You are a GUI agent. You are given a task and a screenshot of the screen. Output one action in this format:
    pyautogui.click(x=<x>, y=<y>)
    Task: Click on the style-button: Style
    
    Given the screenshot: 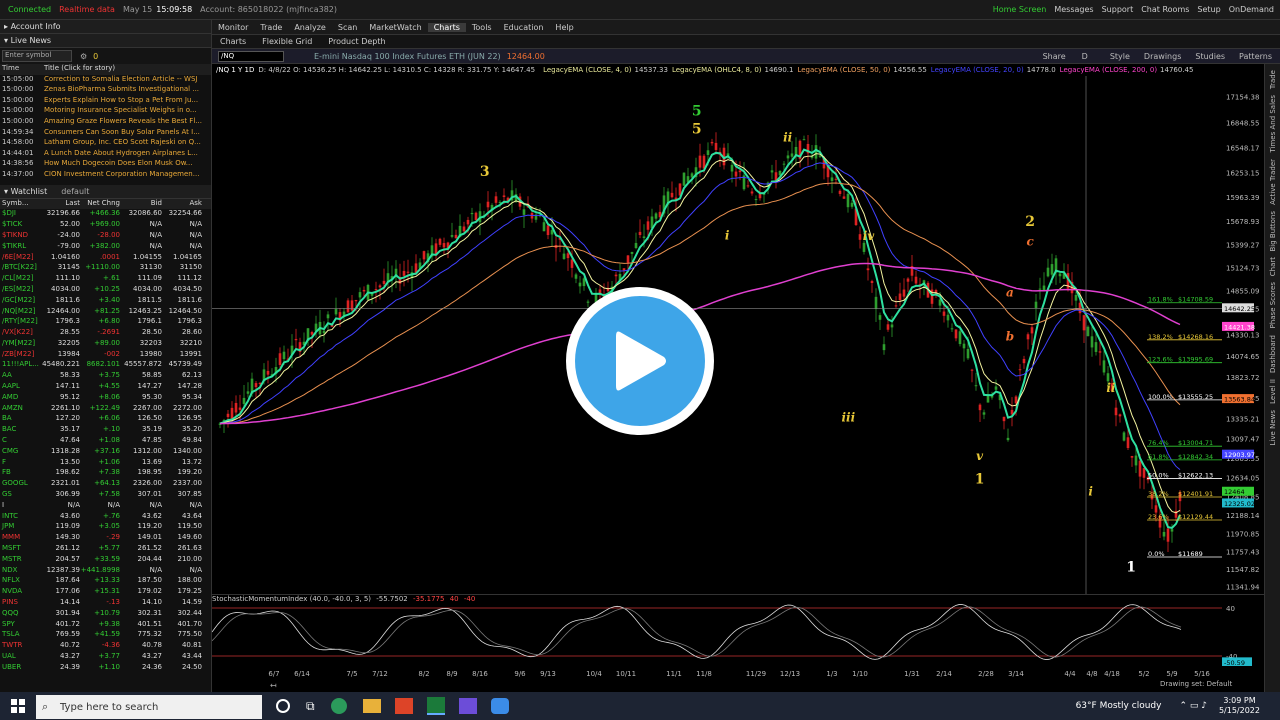 What is the action you would take?
    pyautogui.click(x=1120, y=56)
    